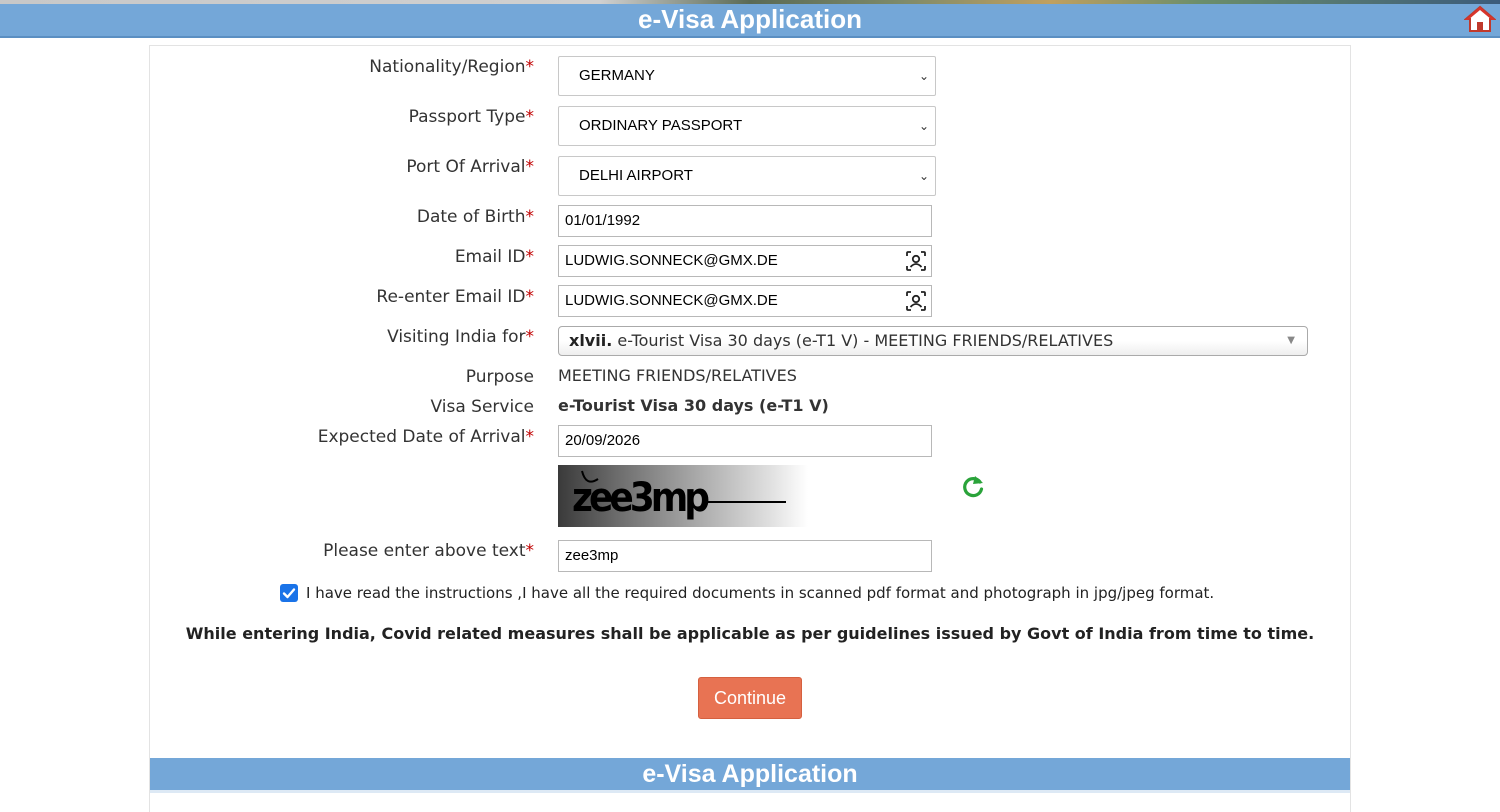 The height and width of the screenshot is (812, 1500). Describe the element at coordinates (451, 67) in the screenshot. I see `nationality-label: Nationality/Region*` at that location.